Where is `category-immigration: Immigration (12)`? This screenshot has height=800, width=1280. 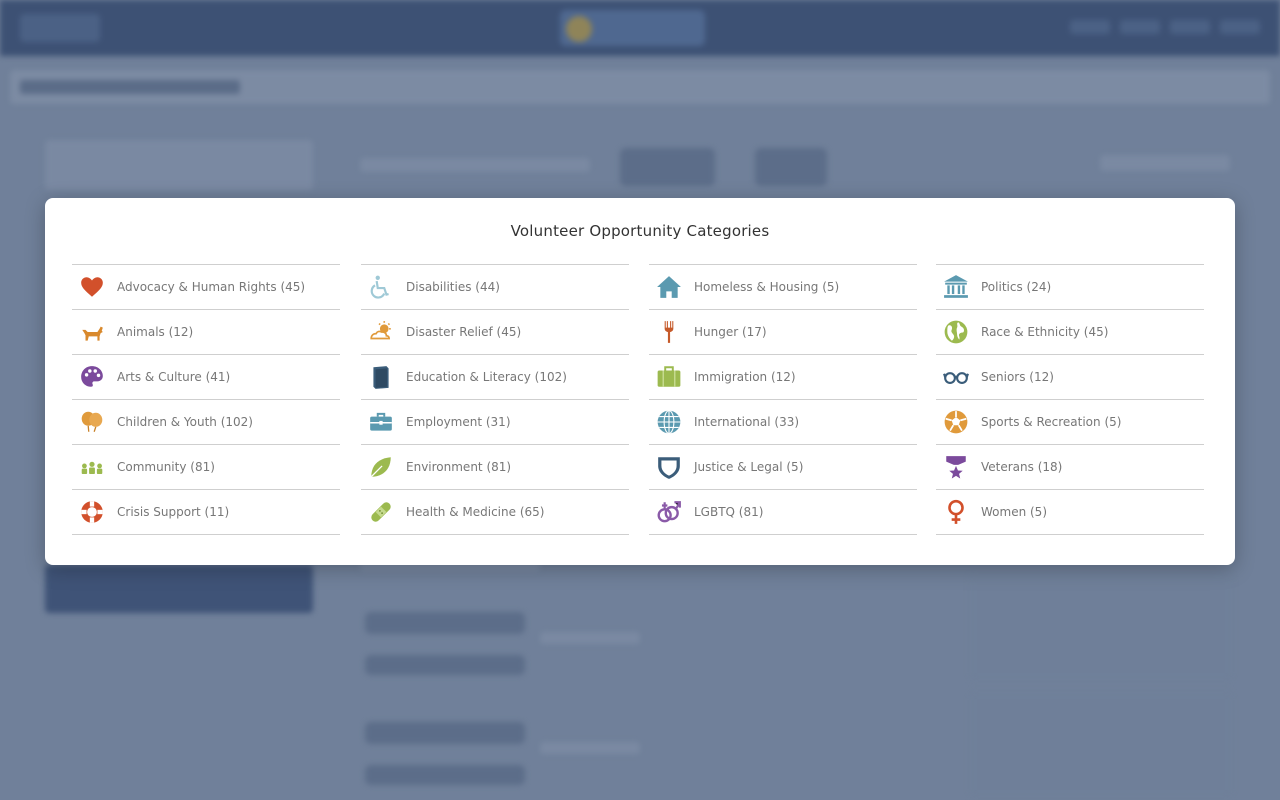
category-immigration: Immigration (12) is located at coordinates (783, 376).